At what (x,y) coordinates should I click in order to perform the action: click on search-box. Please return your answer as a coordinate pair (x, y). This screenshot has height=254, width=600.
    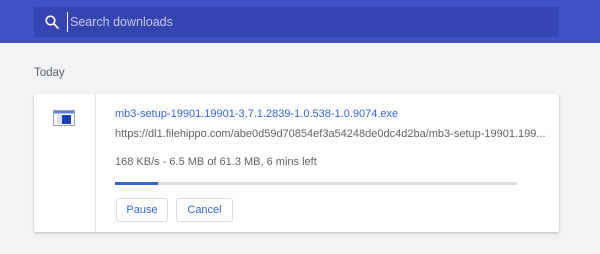
    Looking at the image, I should click on (296, 22).